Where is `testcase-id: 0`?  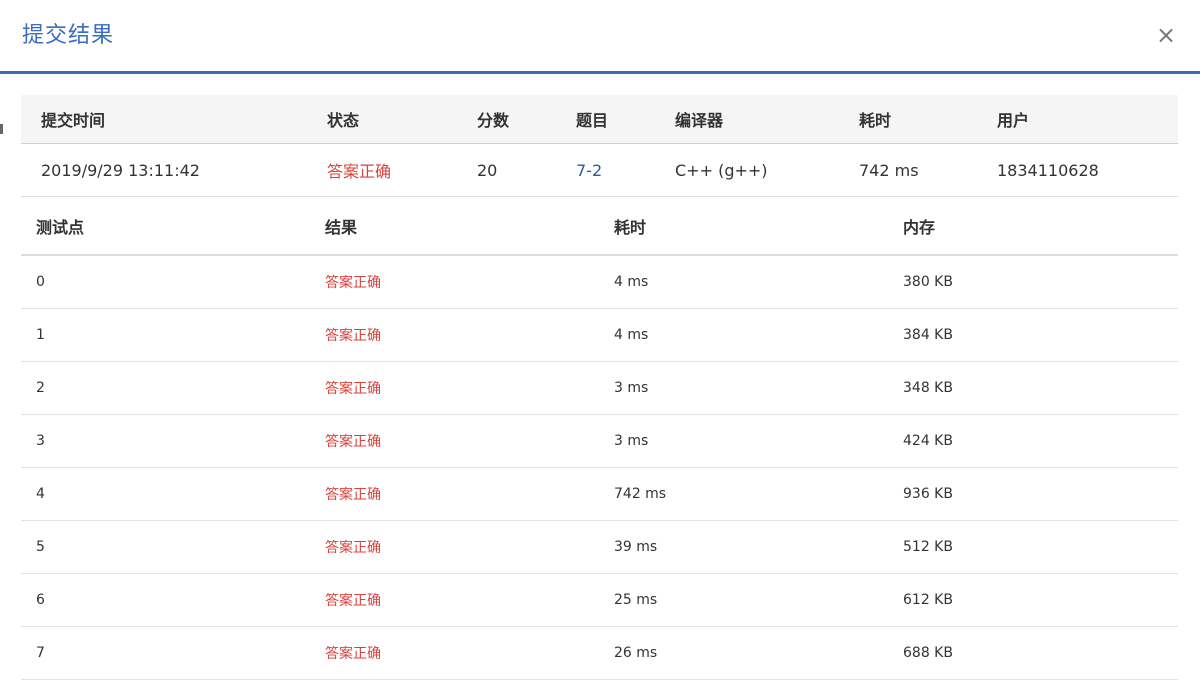
testcase-id: 0 is located at coordinates (40, 282).